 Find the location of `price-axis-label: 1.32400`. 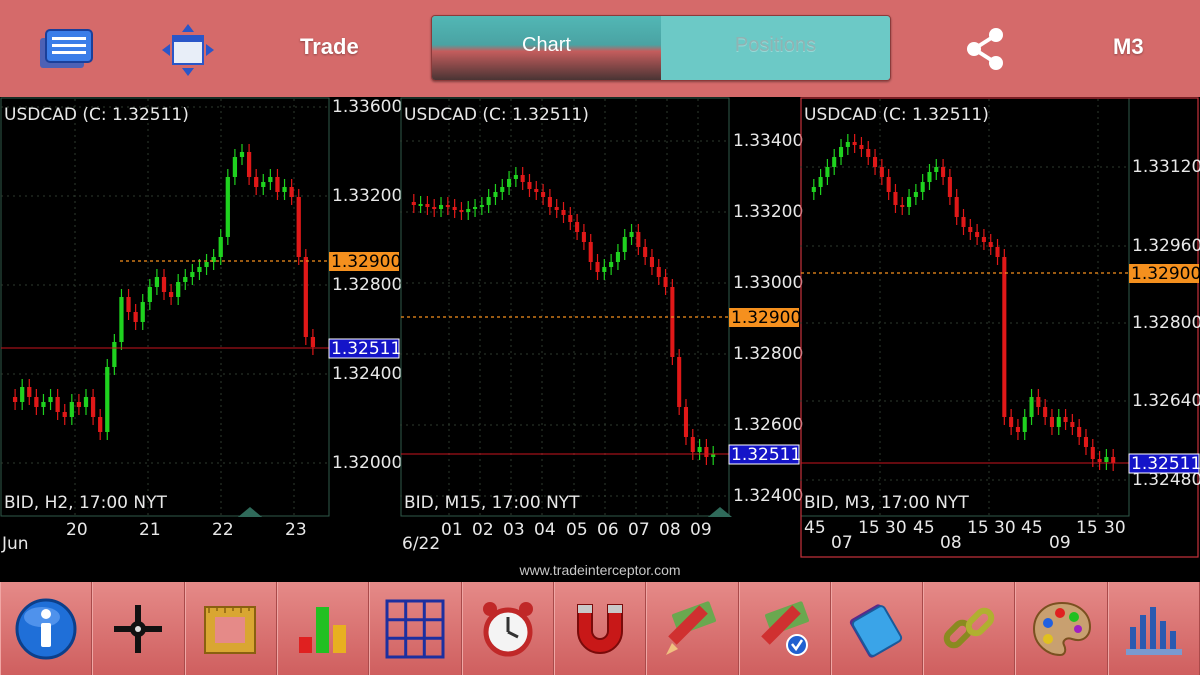

price-axis-label: 1.32400 is located at coordinates (768, 496).